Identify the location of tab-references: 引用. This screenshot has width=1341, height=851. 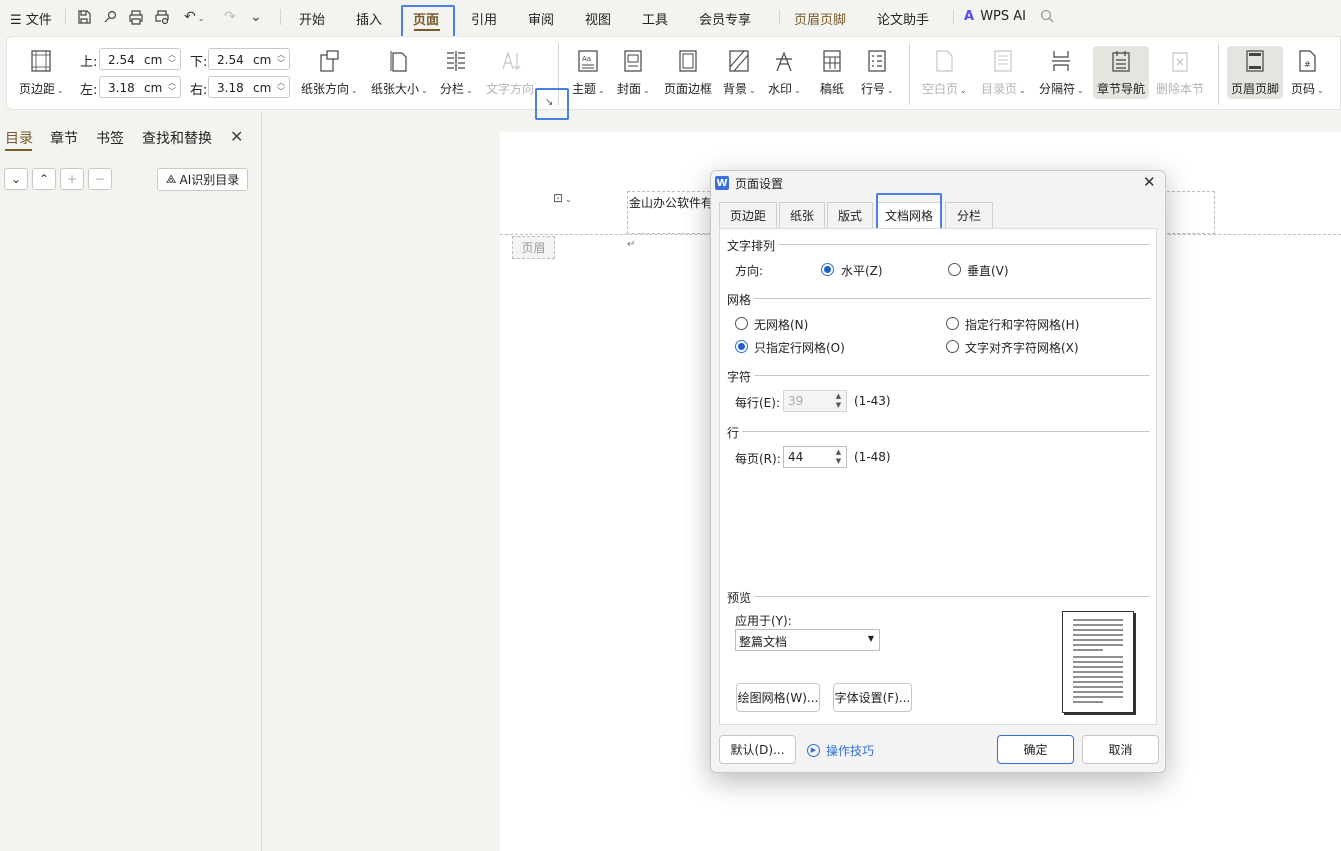
(484, 18).